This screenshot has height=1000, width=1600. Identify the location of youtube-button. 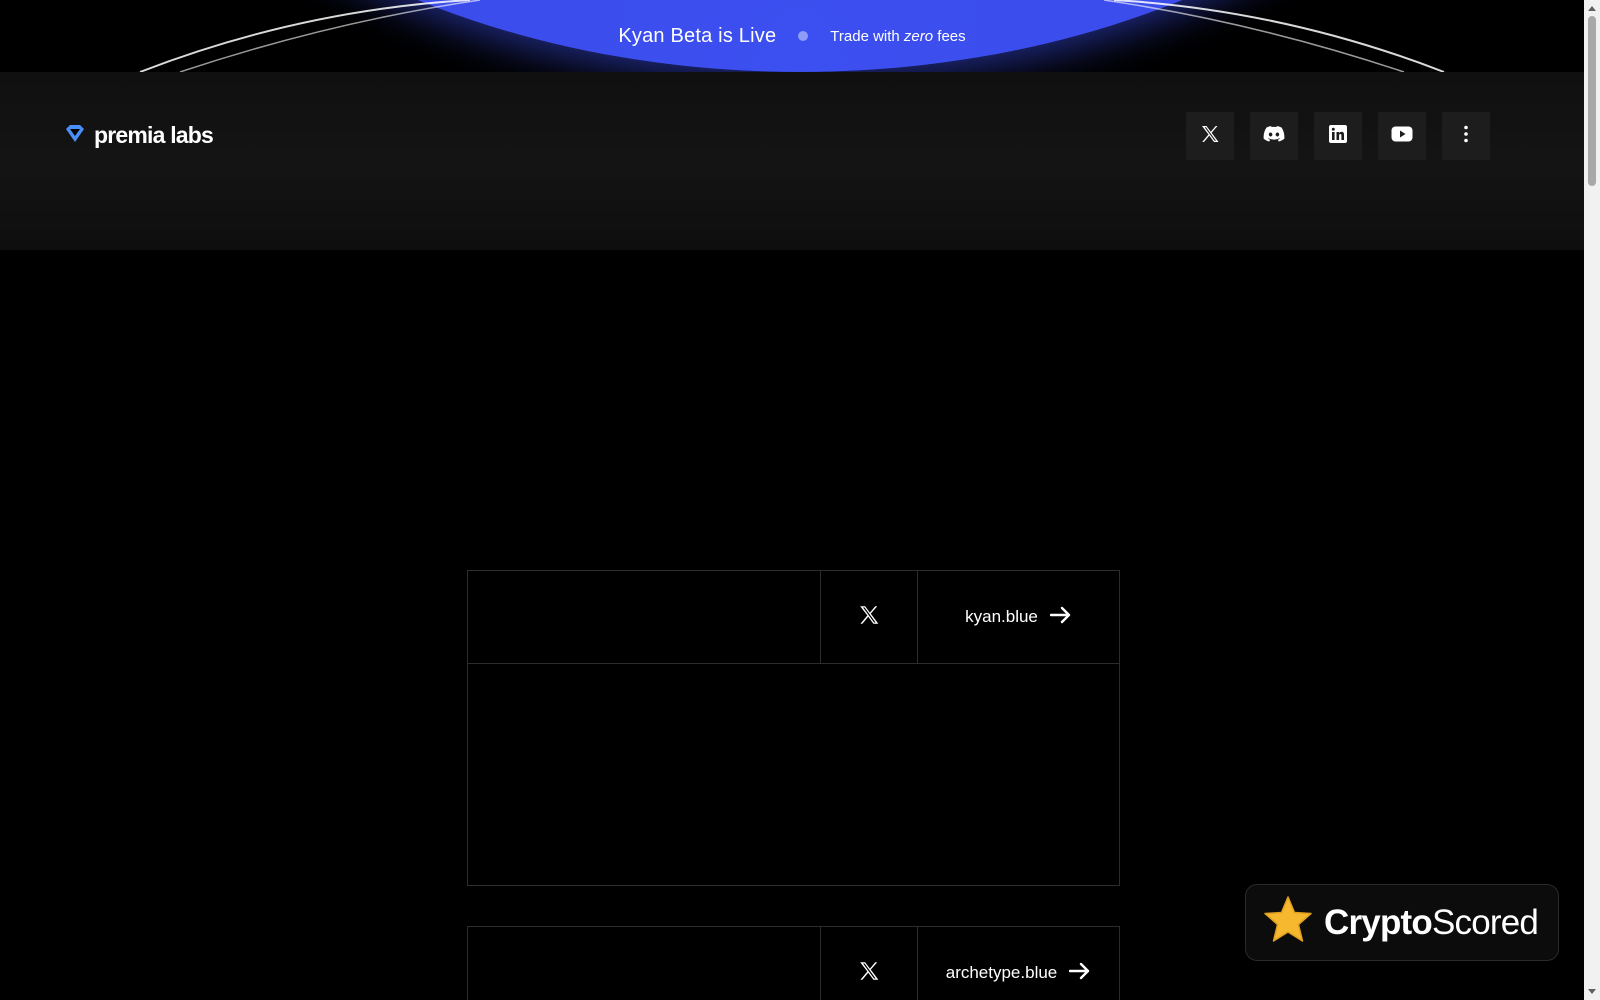
(1402, 136).